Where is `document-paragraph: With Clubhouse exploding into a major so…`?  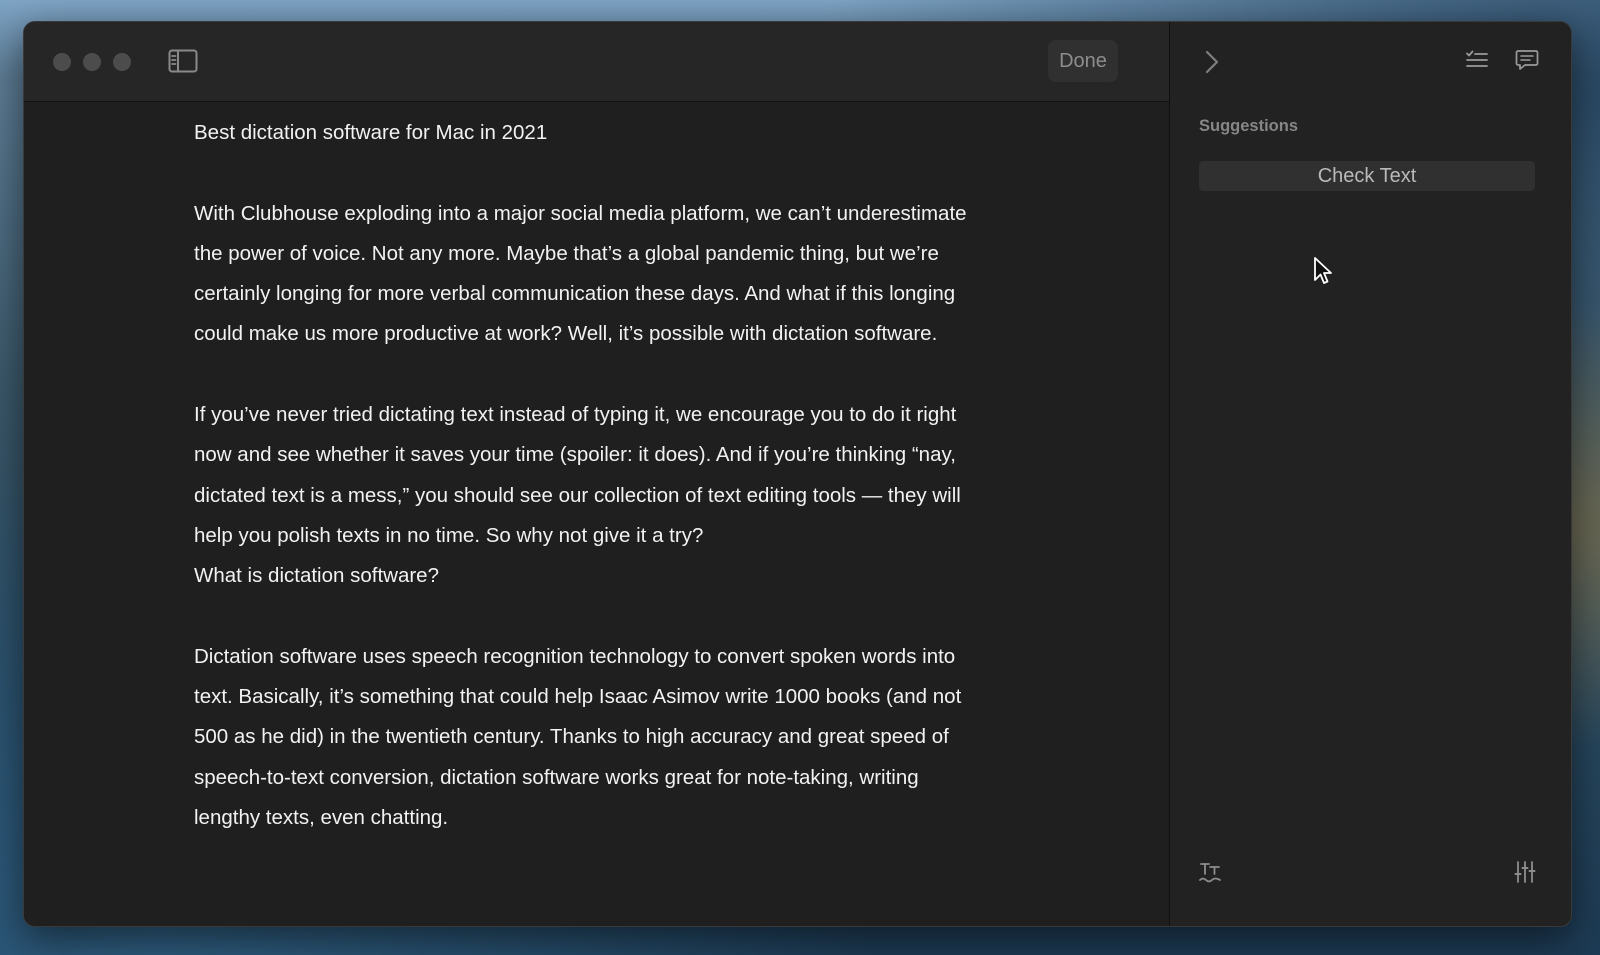
document-paragraph: With Clubhouse exploding into a major so… is located at coordinates (589, 274).